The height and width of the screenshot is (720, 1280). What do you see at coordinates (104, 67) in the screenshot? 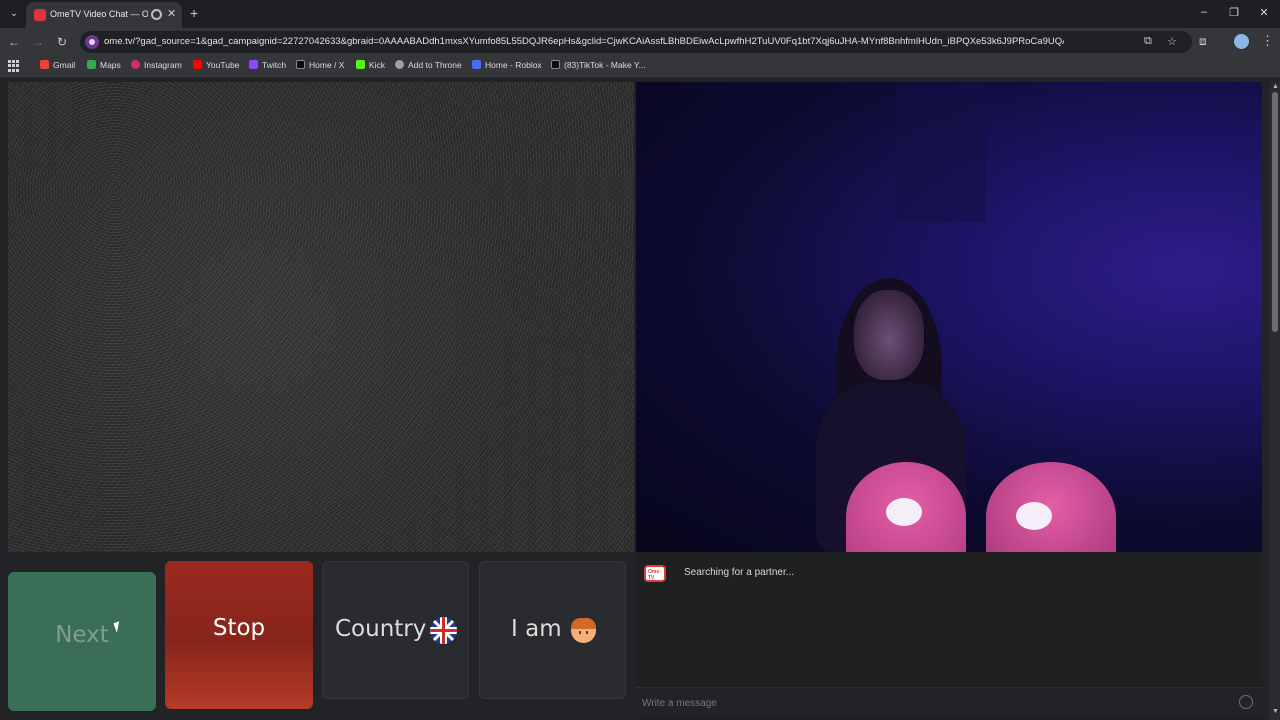
I see `bookmark-maps: Maps` at bounding box center [104, 67].